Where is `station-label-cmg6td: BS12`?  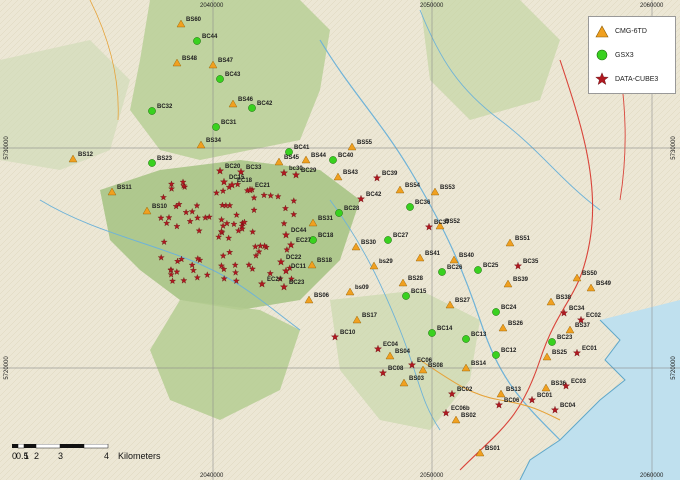
station-label-cmg6td: BS12 is located at coordinates (86, 155).